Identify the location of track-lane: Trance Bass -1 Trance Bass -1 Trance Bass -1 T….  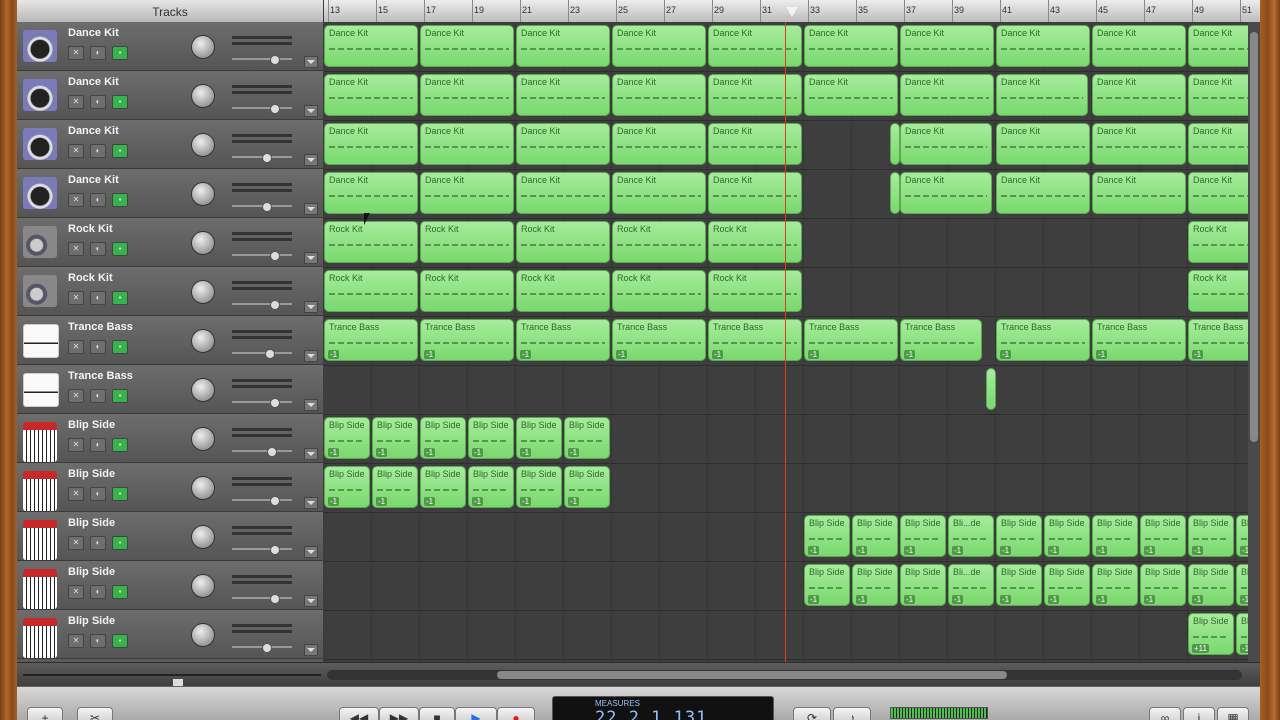
(786, 341).